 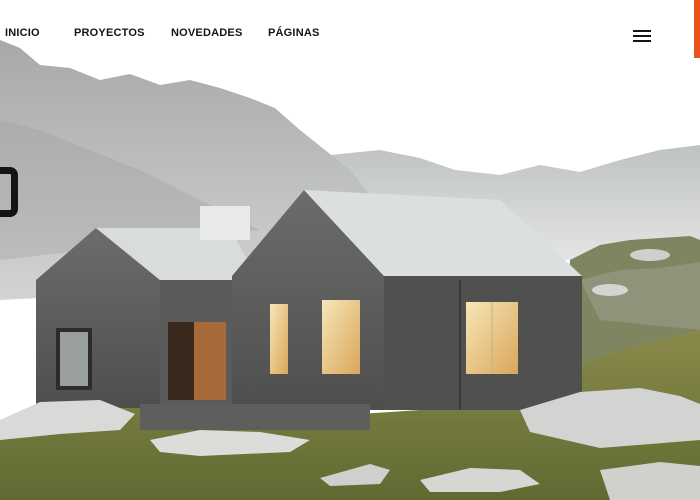 I want to click on nav-item-inicio: INICIO, so click(x=22, y=33).